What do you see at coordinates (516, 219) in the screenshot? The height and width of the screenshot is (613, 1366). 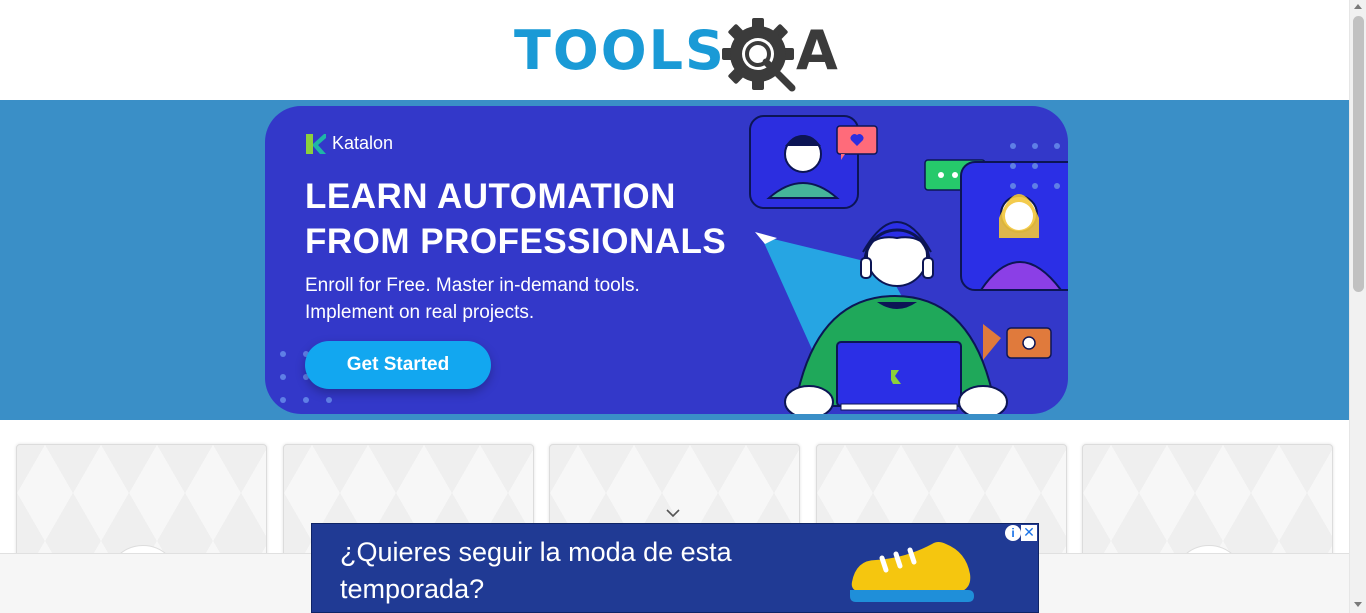 I see `banner-headline: LEARN AUTOMATION FROM PROFESSIONALS` at bounding box center [516, 219].